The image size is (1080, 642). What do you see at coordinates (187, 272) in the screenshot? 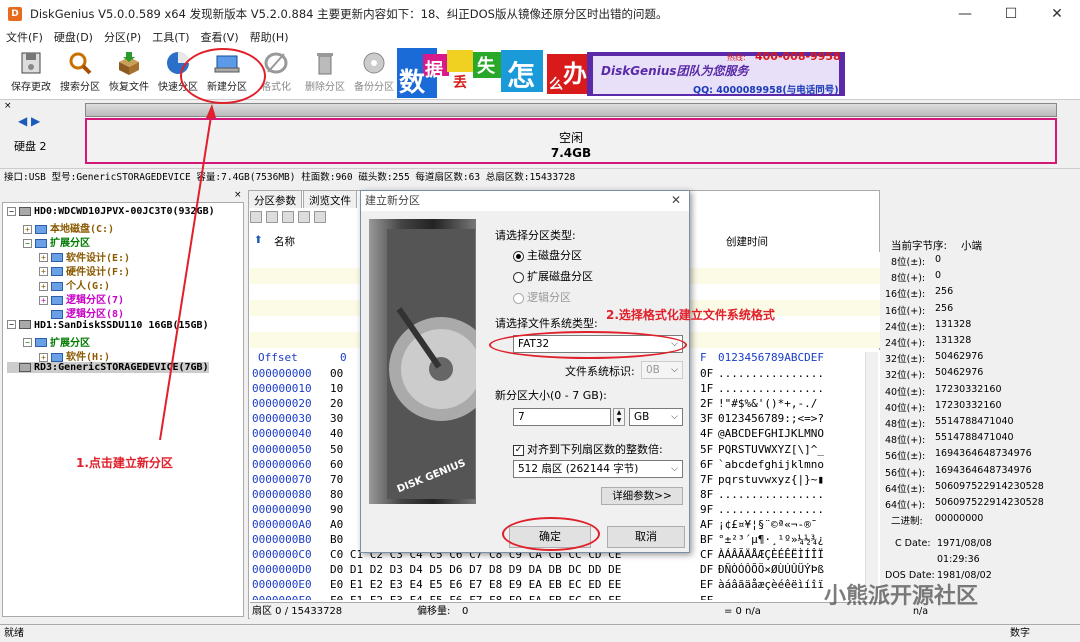
I see `annotation-arrow` at bounding box center [187, 272].